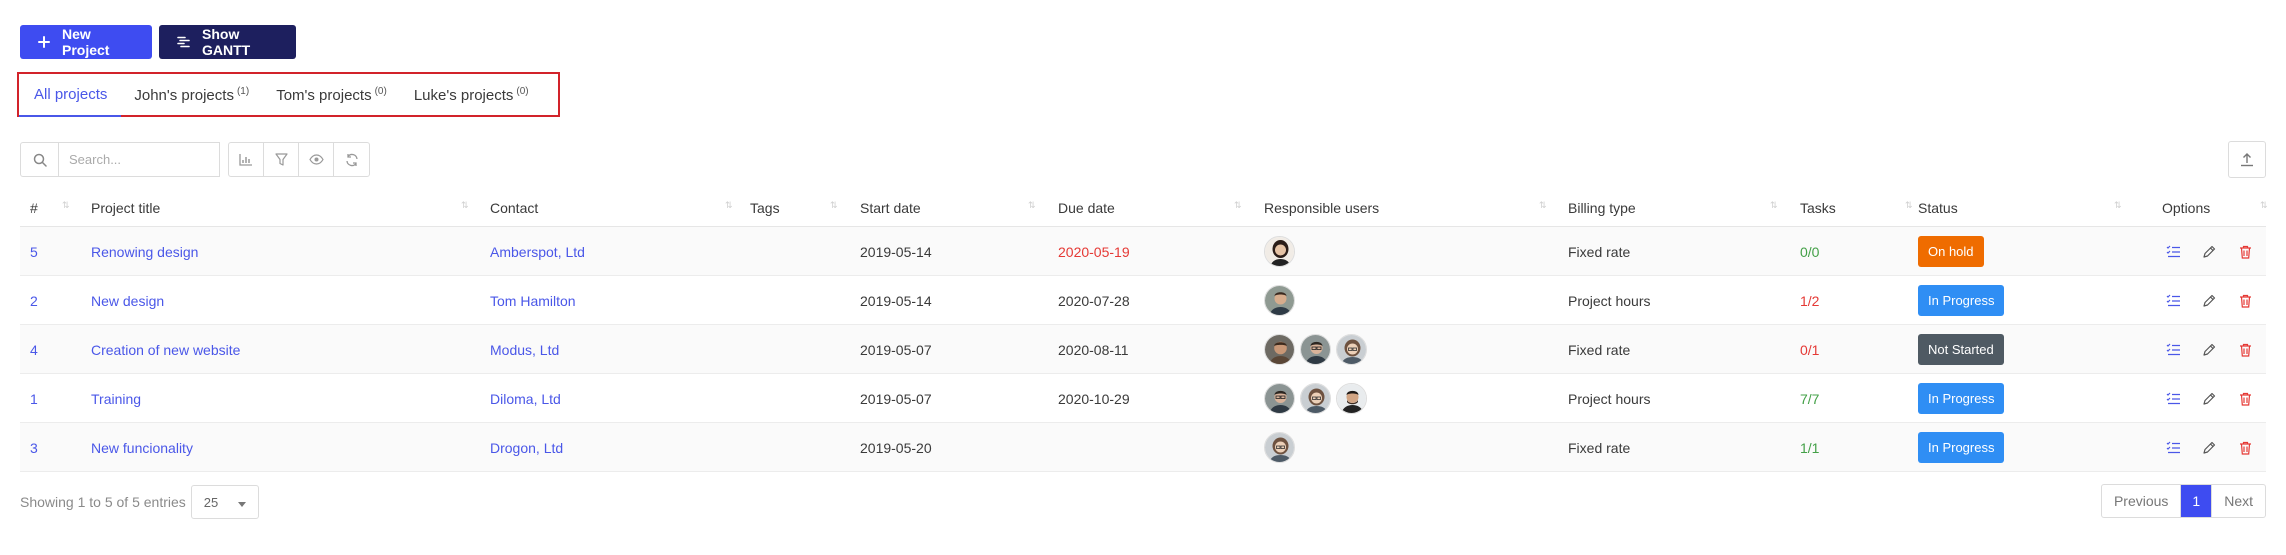 This screenshot has height=555, width=2286. Describe the element at coordinates (2247, 159) in the screenshot. I see `upload-icon` at that location.